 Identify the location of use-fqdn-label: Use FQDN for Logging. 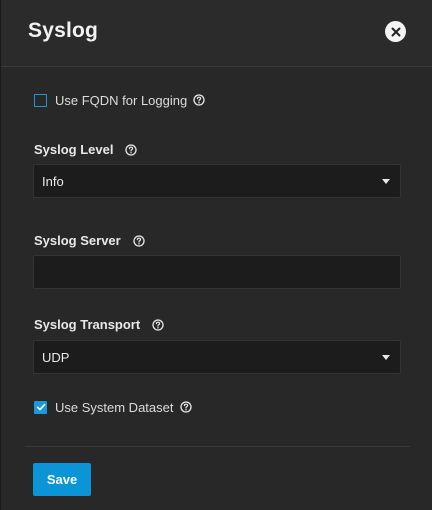
(121, 100).